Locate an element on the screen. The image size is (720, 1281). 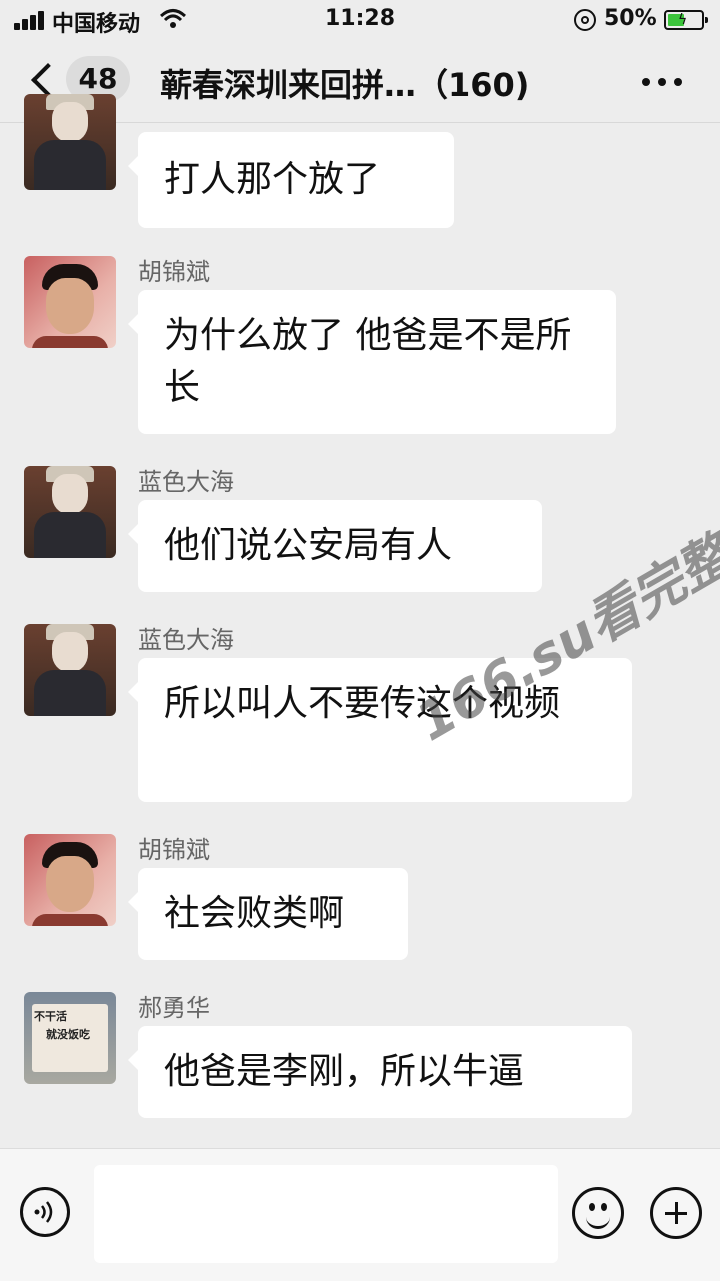
battery-charging-icon: ϟ is located at coordinates (686, 20).